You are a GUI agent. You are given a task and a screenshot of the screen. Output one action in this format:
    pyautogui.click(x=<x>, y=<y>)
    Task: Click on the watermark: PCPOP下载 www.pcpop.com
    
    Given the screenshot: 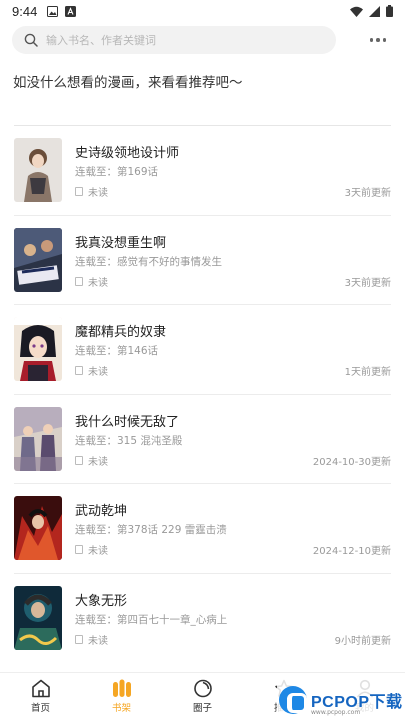 What is the action you would take?
    pyautogui.click(x=341, y=699)
    